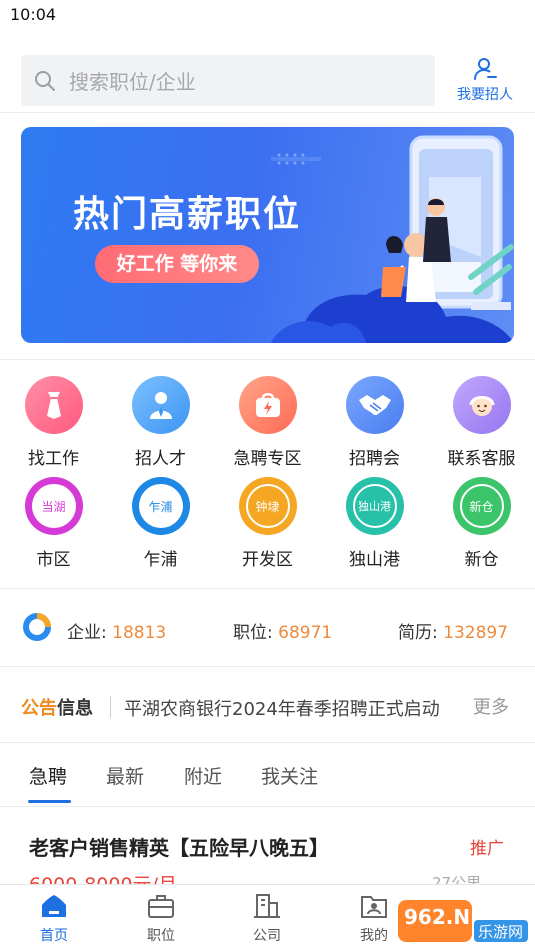 This screenshot has width=535, height=951. I want to click on location-badge-icon: 当湖, so click(53, 506).